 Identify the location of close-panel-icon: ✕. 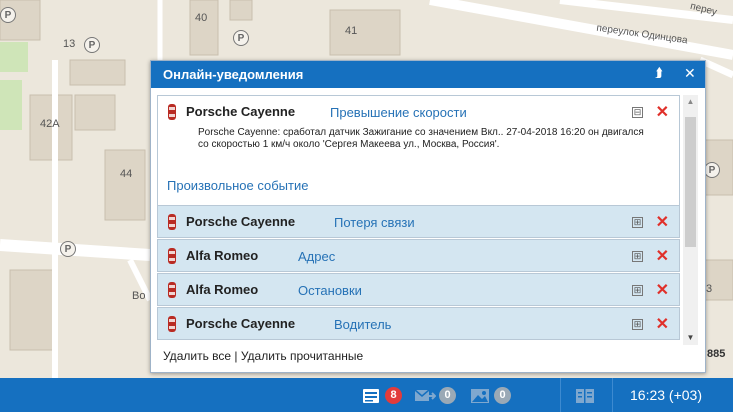
(690, 73).